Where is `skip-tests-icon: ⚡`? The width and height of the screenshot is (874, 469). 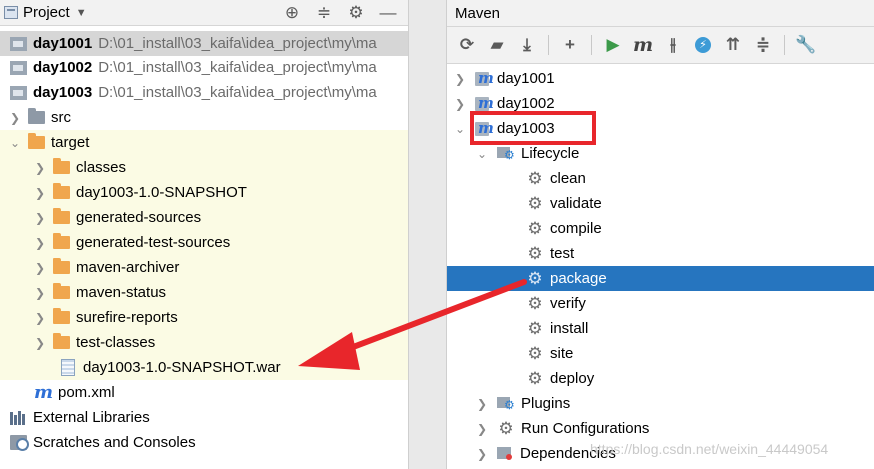
skip-tests-icon: ⚡ is located at coordinates (703, 45).